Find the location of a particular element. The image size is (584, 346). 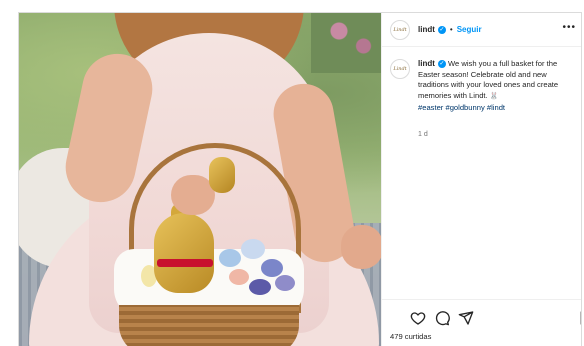

action-bar: 479 curtidas is located at coordinates (482, 322).